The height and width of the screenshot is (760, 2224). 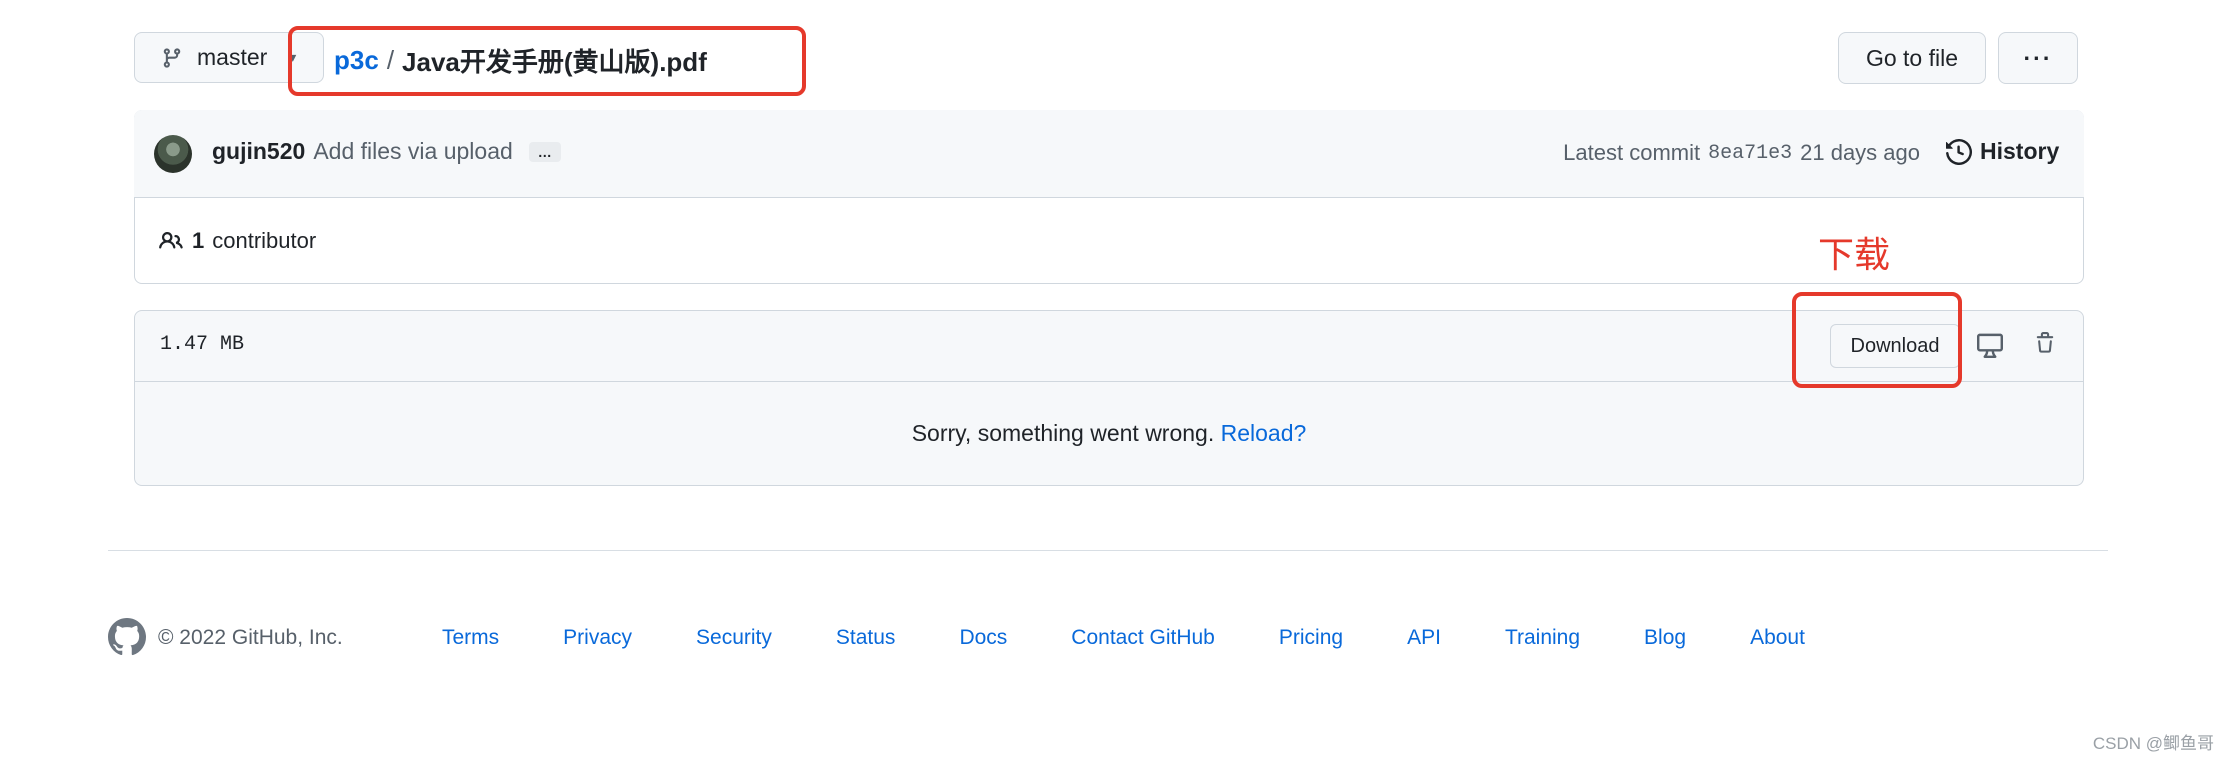 What do you see at coordinates (734, 638) in the screenshot?
I see `footer-link-security: Security` at bounding box center [734, 638].